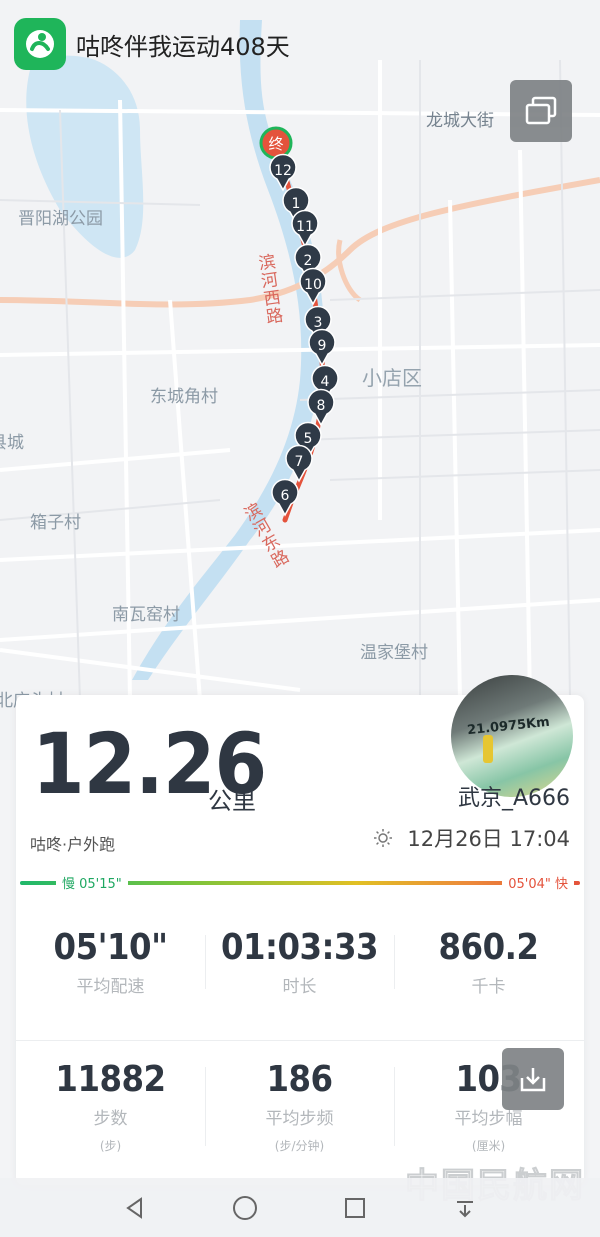 The height and width of the screenshot is (1237, 600). Describe the element at coordinates (460, 121) in the screenshot. I see `map-label-longcheng: 龙城大街` at that location.